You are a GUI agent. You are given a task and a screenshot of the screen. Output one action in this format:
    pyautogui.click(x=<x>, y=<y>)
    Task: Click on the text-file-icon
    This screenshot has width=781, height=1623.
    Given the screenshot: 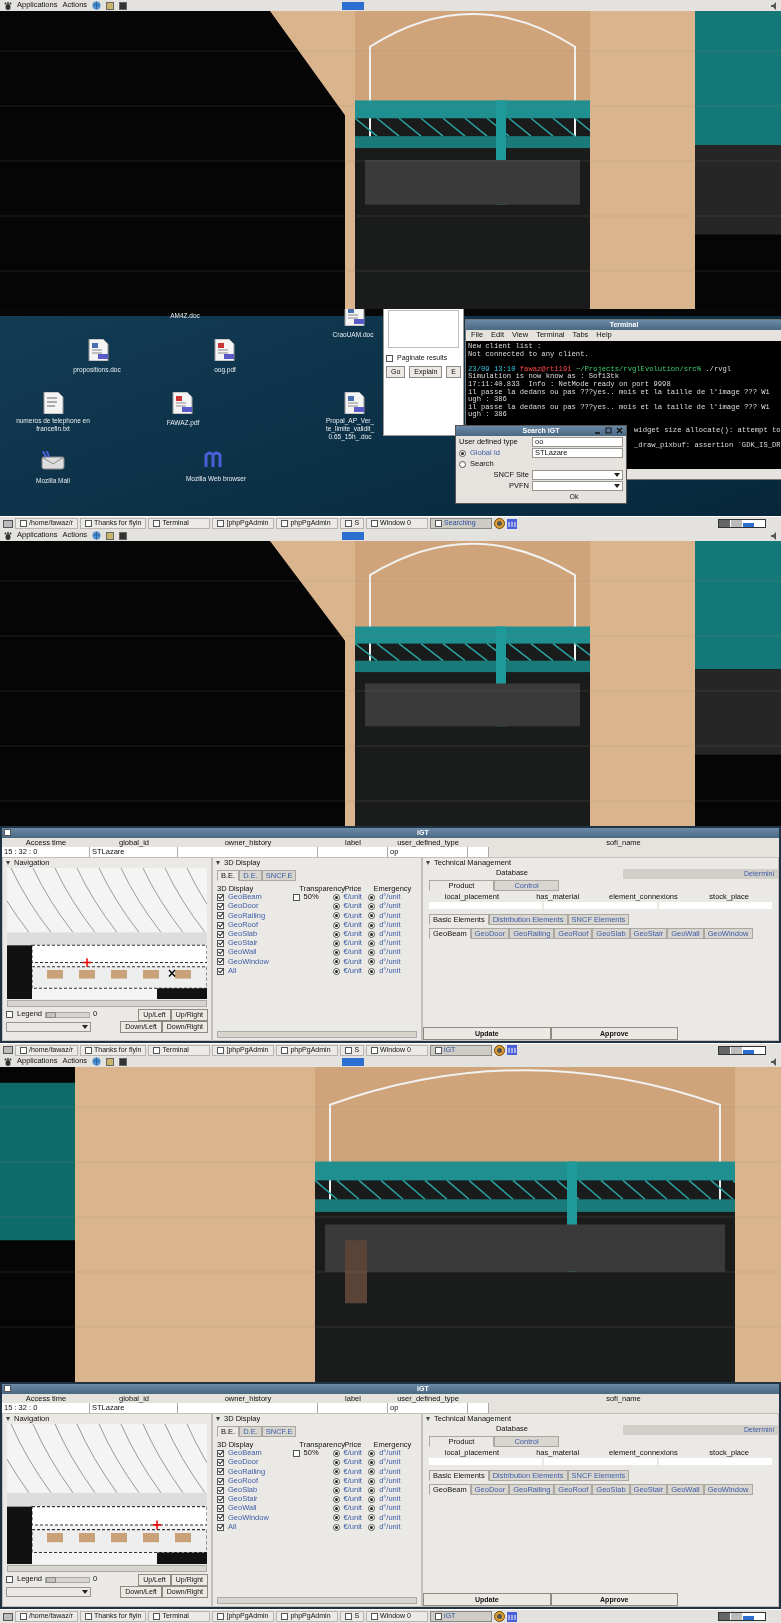 What is the action you would take?
    pyautogui.click(x=53, y=403)
    